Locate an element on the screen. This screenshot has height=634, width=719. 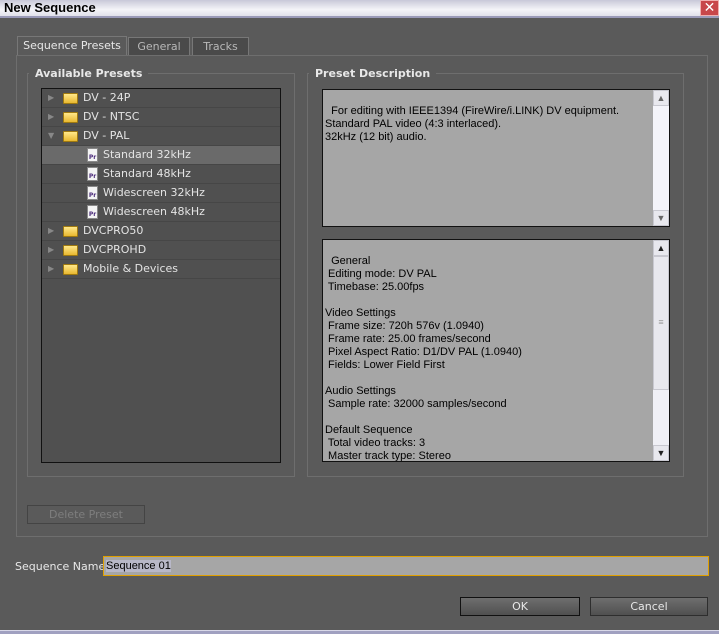
cancel-button: Cancel is located at coordinates (649, 606).